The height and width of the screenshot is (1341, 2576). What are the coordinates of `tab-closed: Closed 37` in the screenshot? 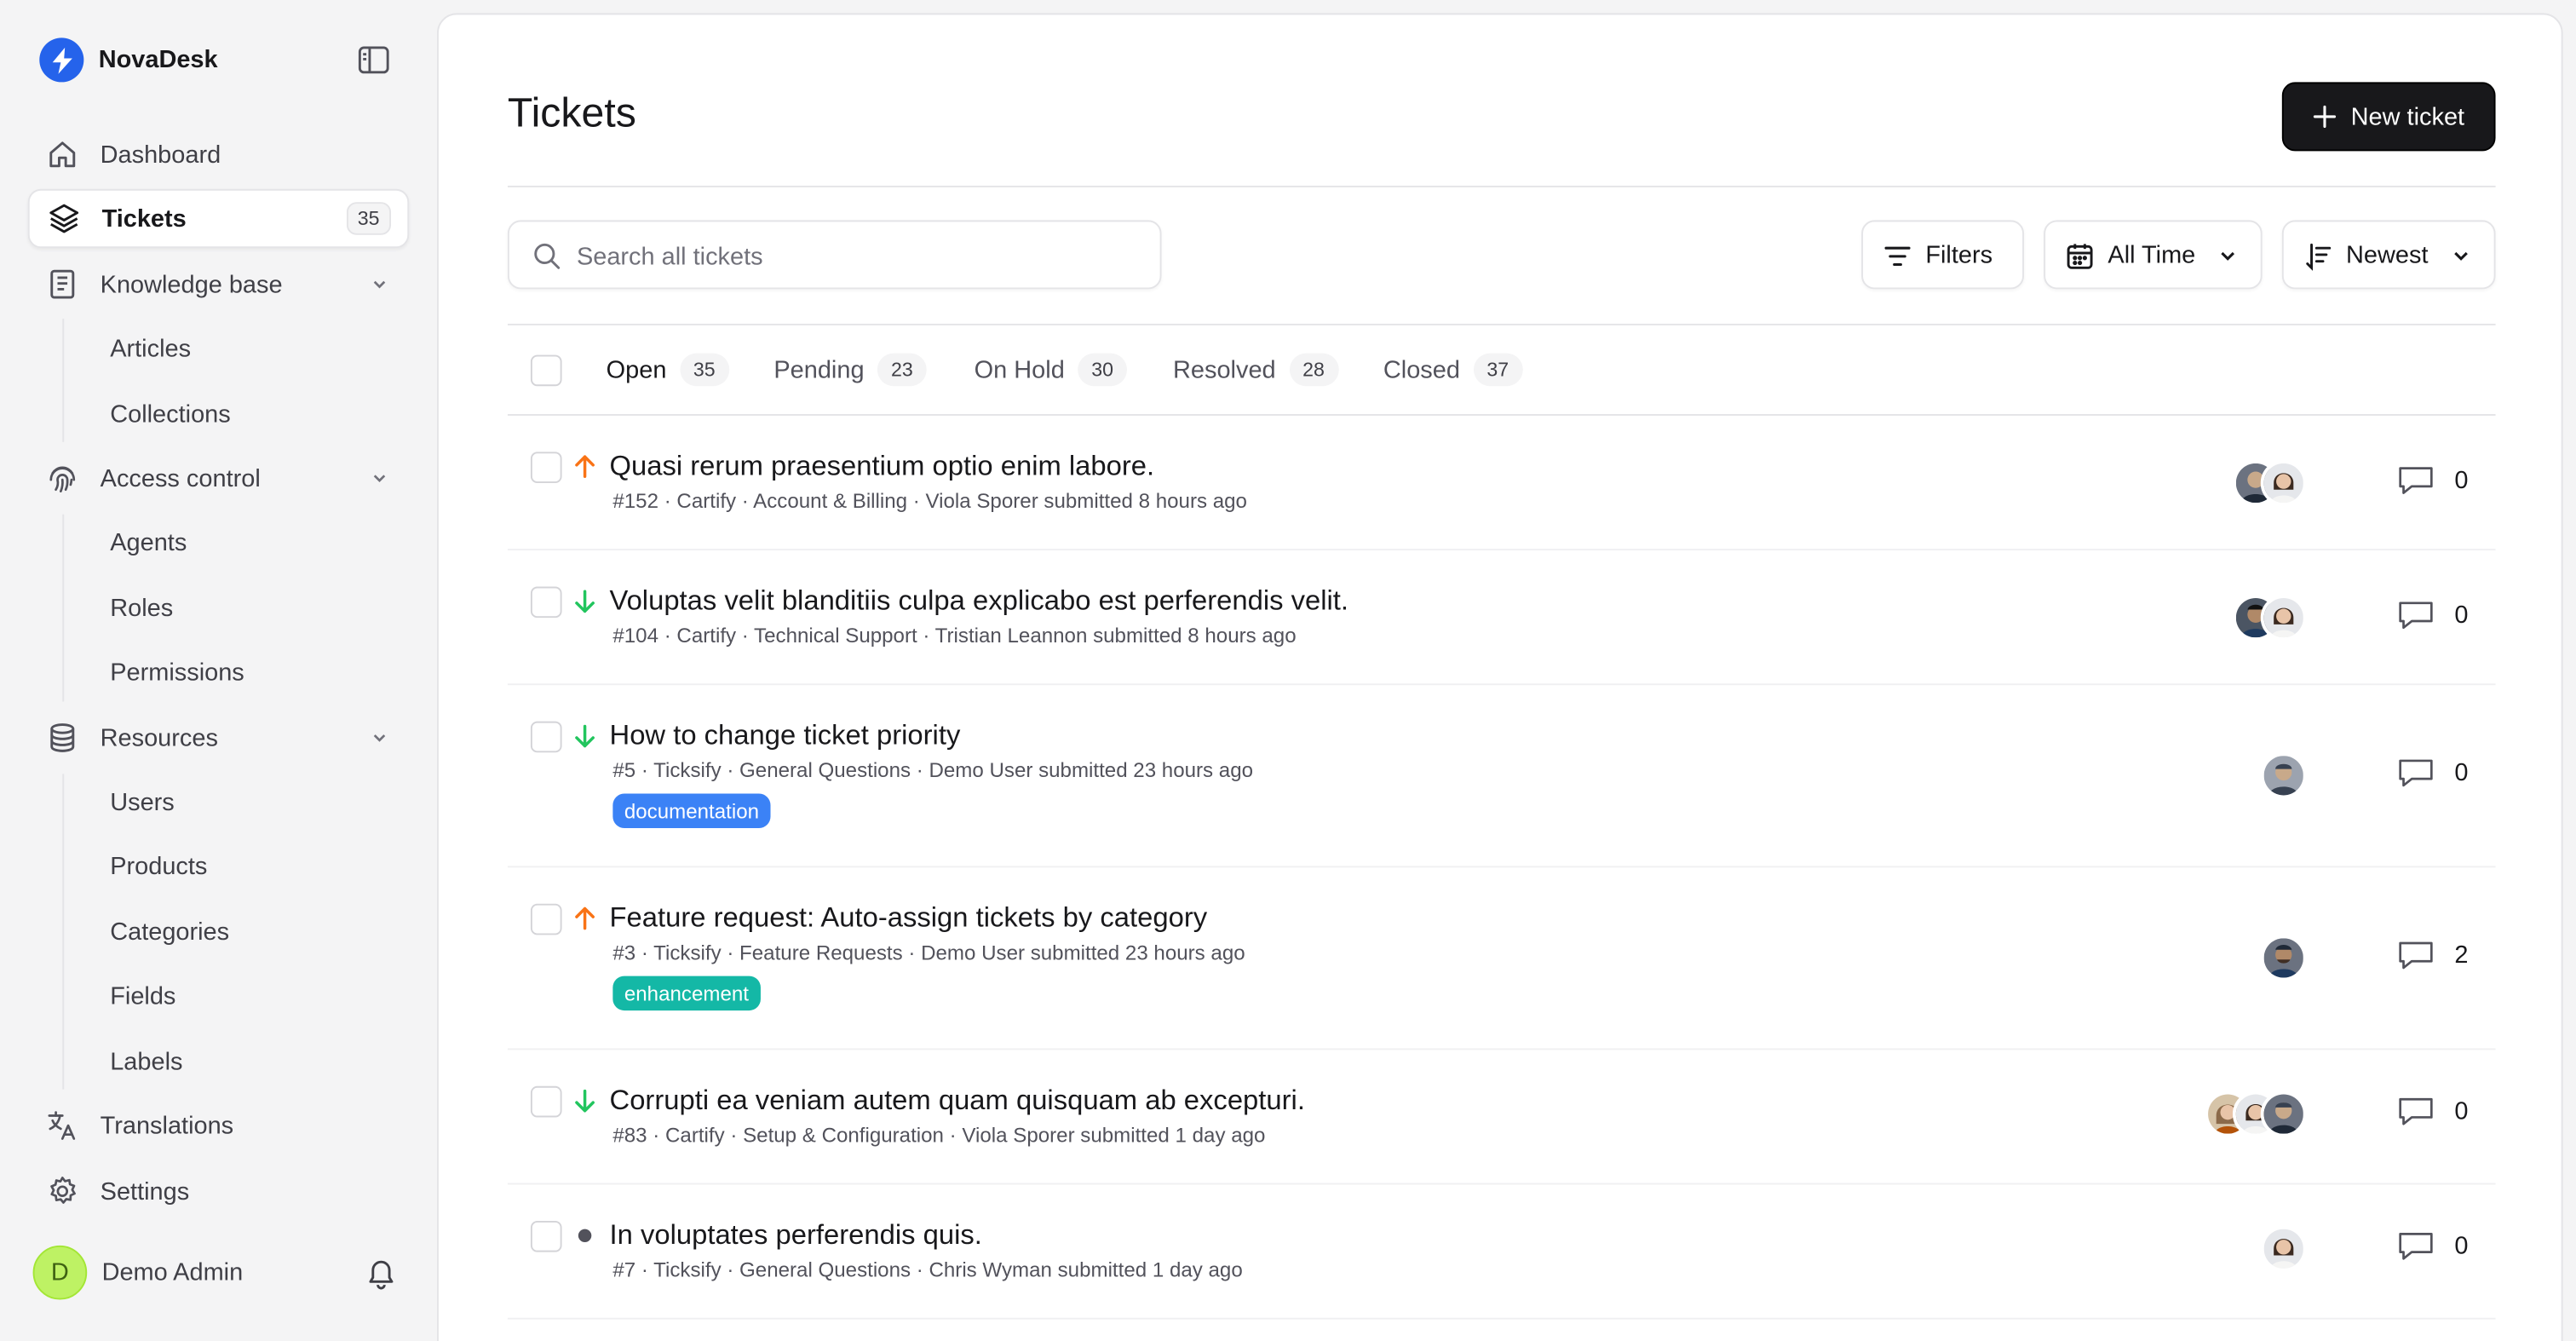 It's located at (1453, 370).